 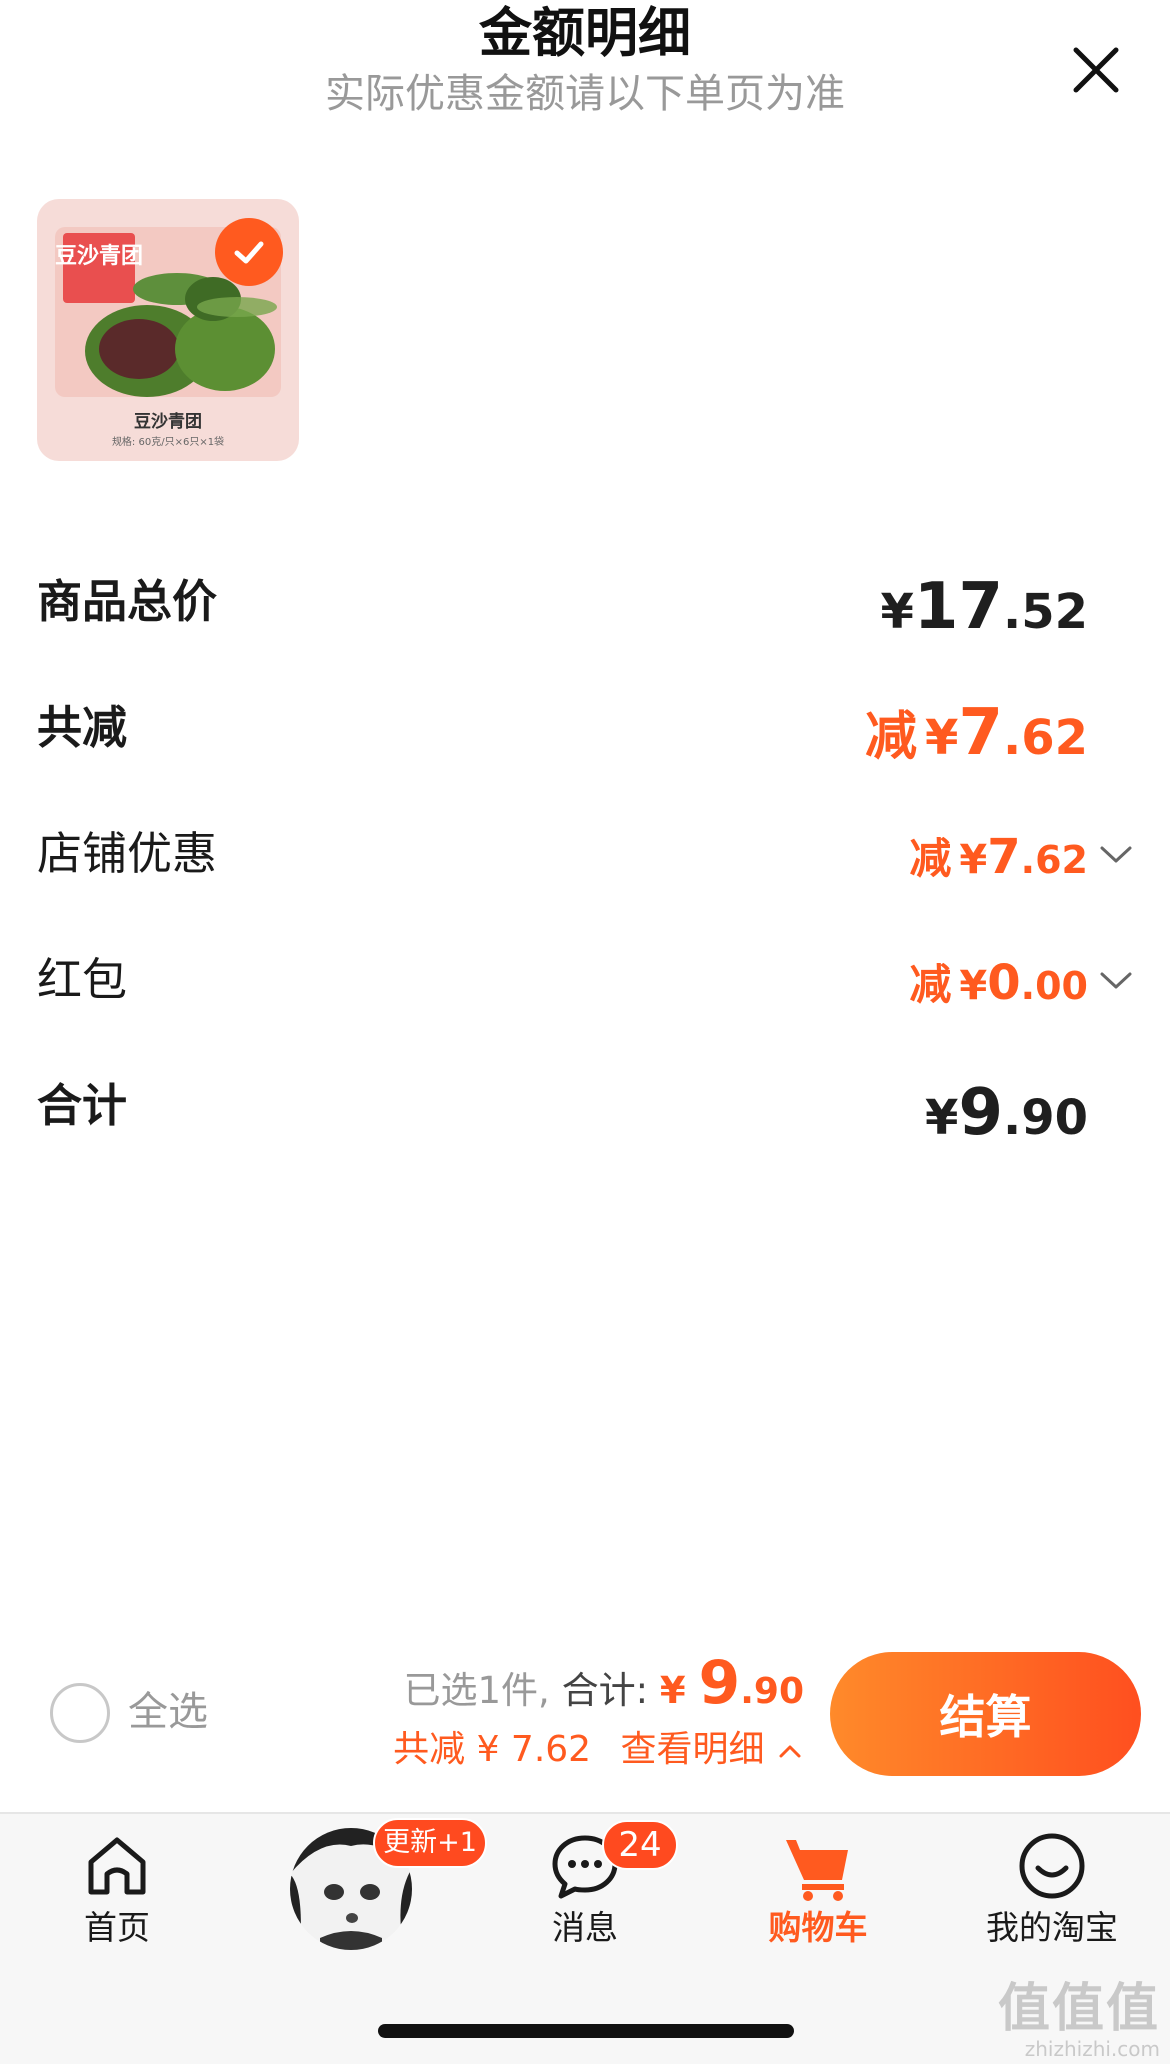 What do you see at coordinates (976, 733) in the screenshot?
I see `total-discount-value: 减 ¥7.62` at bounding box center [976, 733].